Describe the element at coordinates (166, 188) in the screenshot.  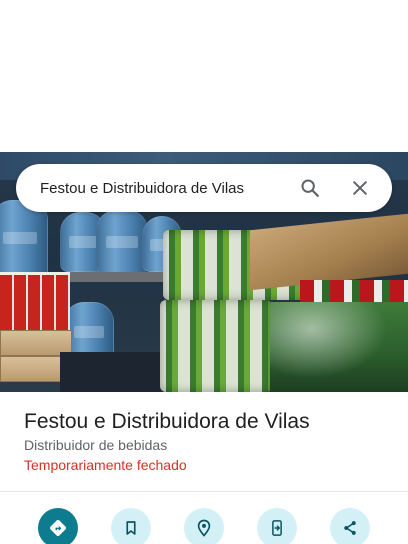
I see `search-input: Festou e Distribuidora de Vilas` at that location.